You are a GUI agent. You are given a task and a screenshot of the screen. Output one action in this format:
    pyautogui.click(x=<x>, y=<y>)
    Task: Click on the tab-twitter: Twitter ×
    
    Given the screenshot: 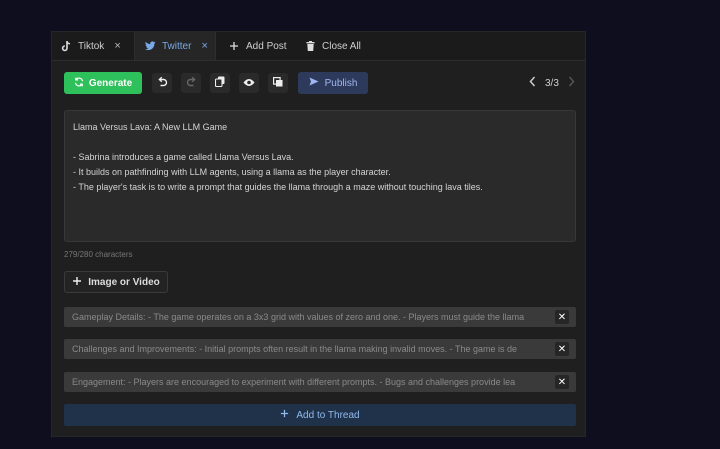 What is the action you would take?
    pyautogui.click(x=175, y=46)
    